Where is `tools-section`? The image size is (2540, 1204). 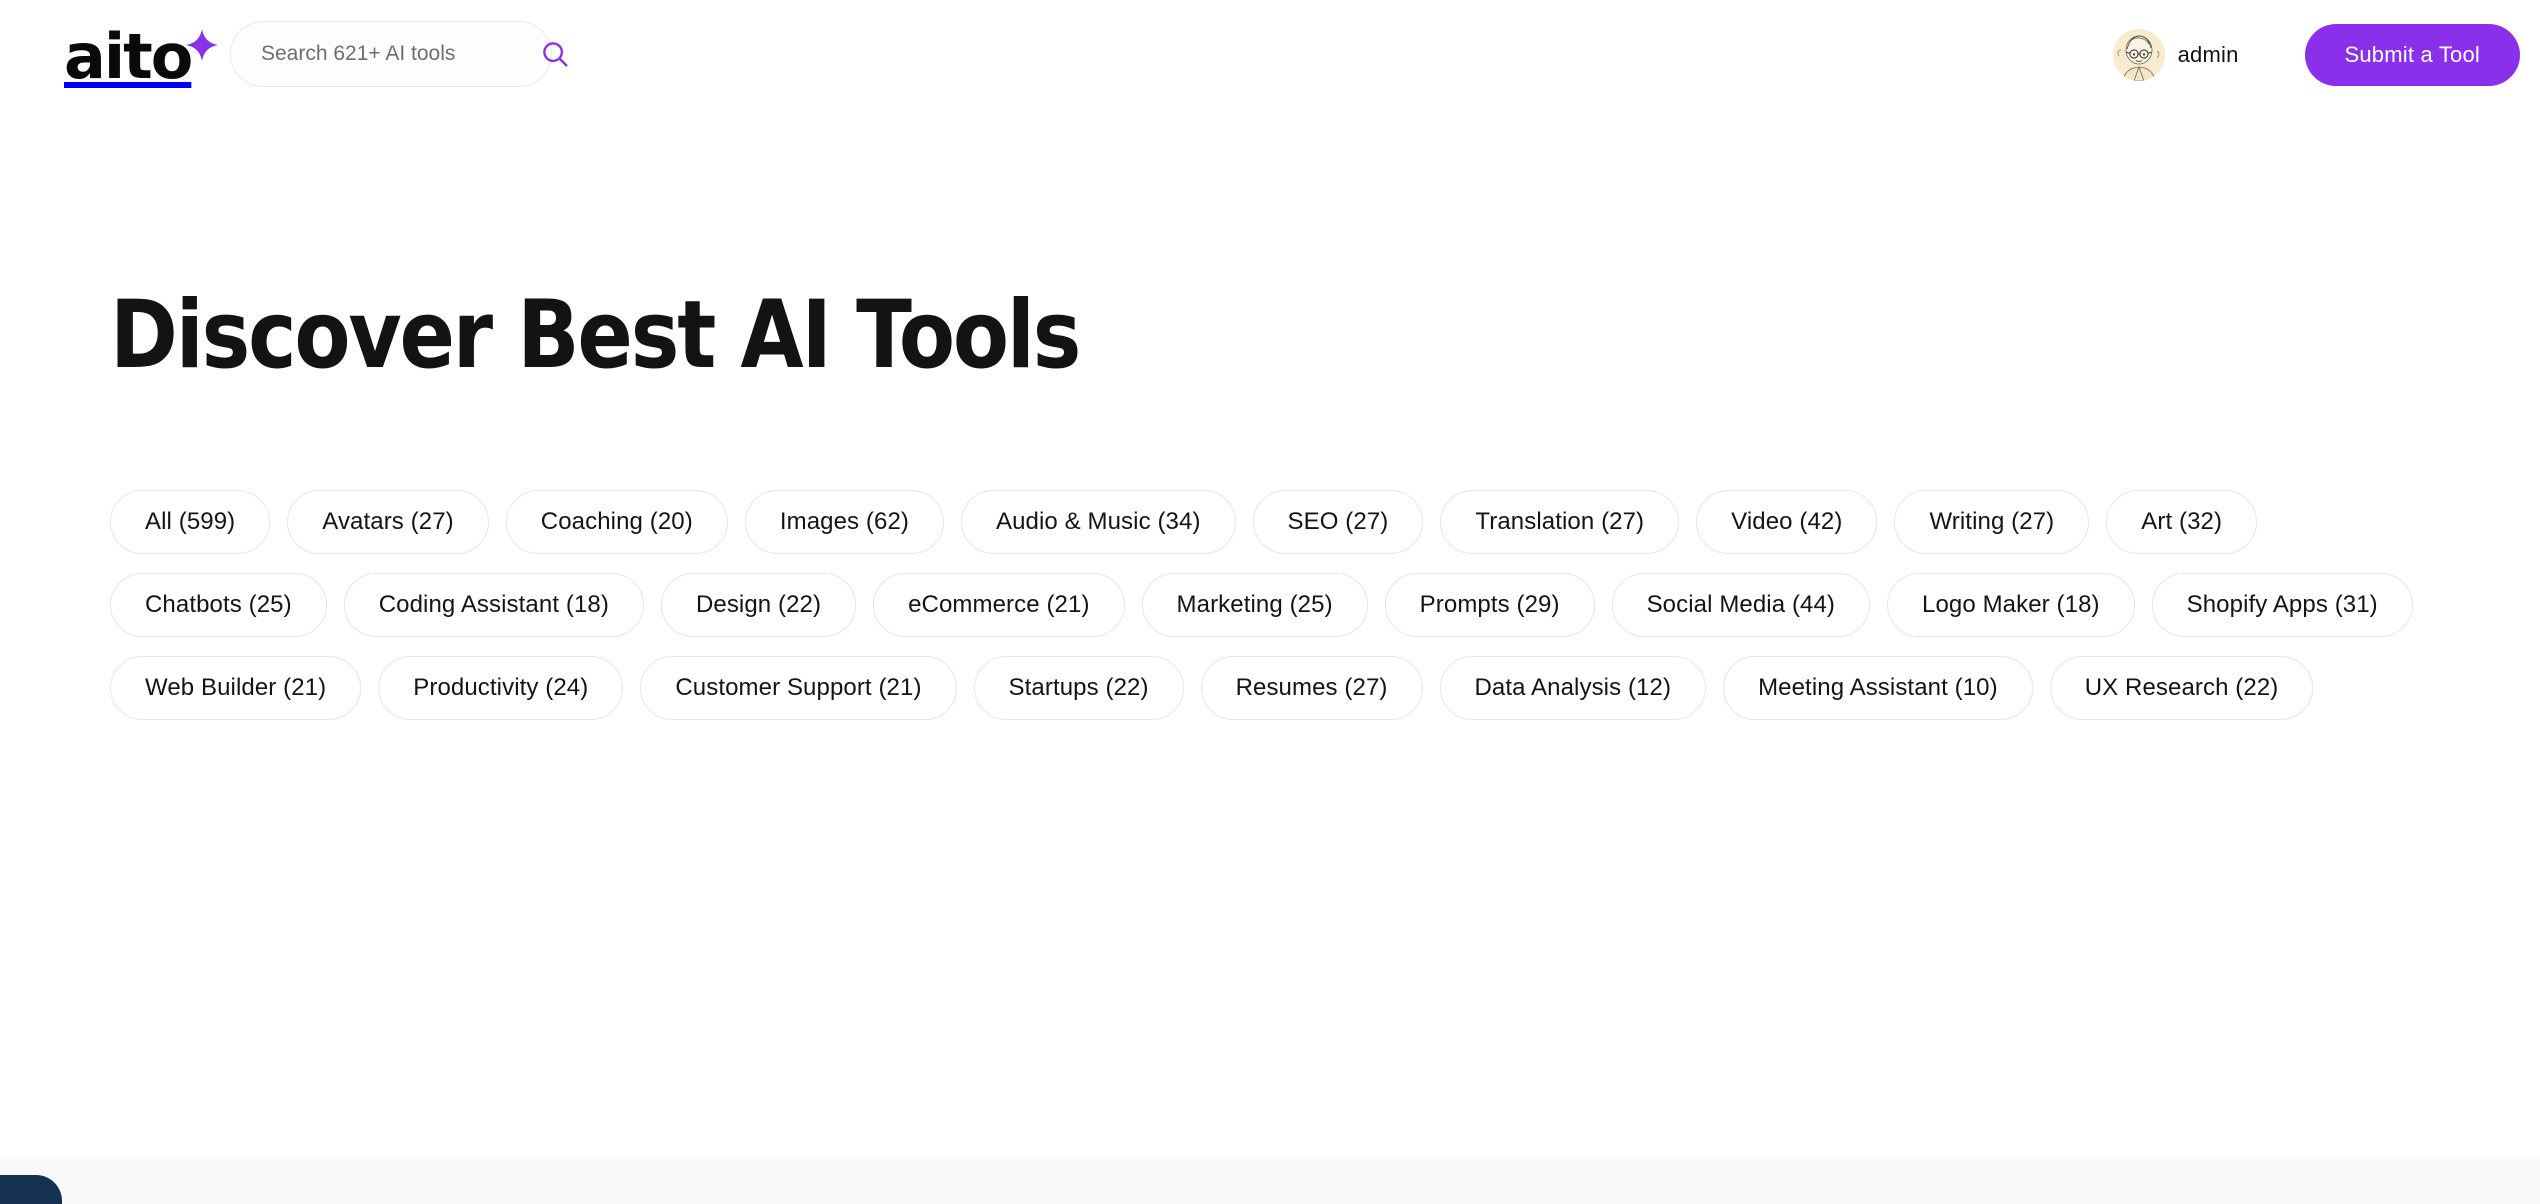
tools-section is located at coordinates (1270, 1180).